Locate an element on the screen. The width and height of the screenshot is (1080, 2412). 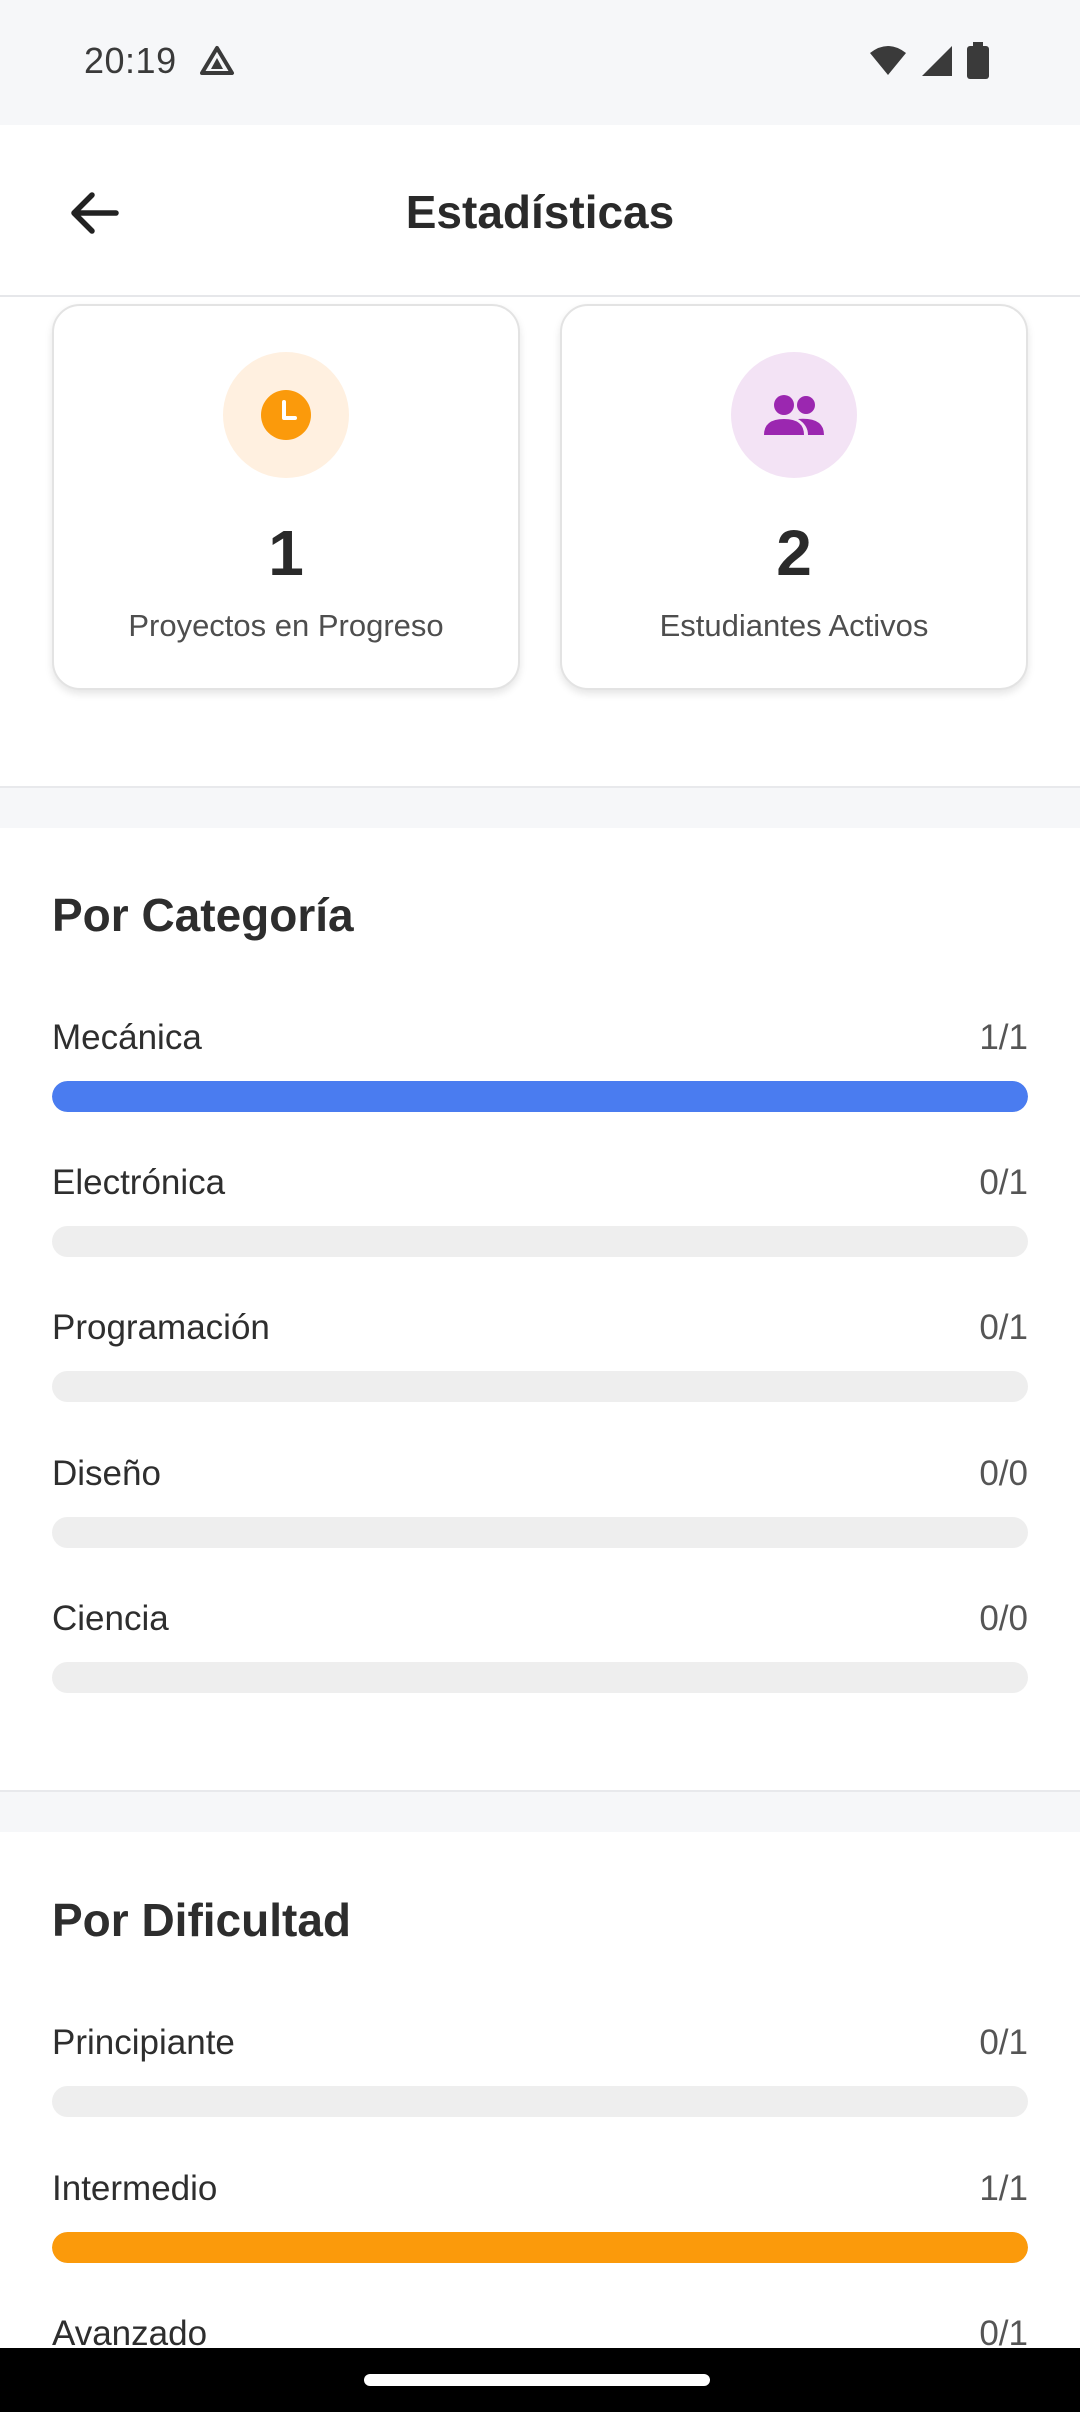
card-label: Proyectos en Progreso is located at coordinates (286, 625).